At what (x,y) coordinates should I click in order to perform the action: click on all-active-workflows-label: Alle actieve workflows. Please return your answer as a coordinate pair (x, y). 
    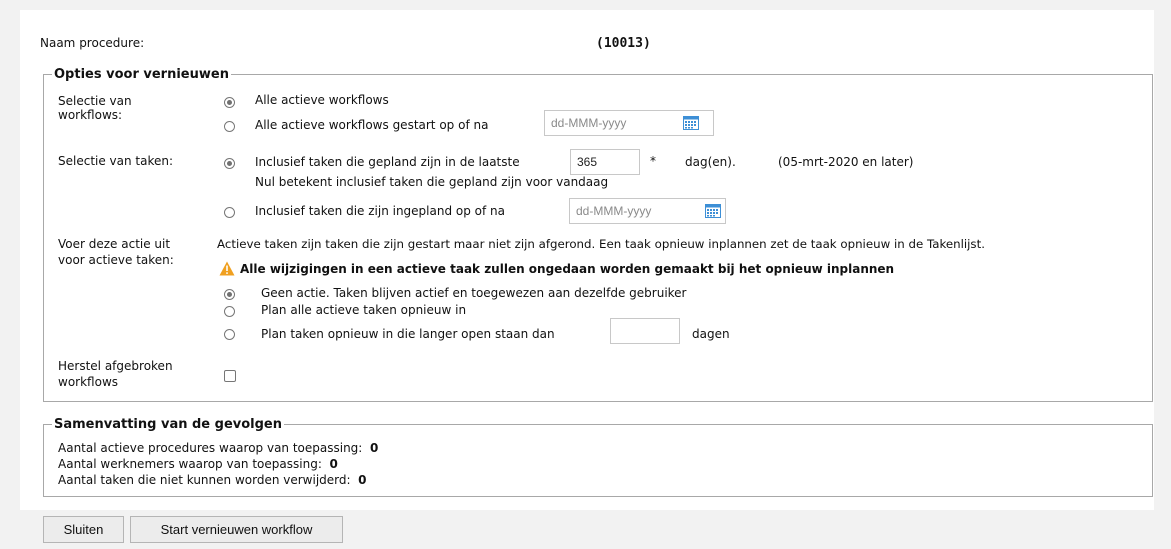
    Looking at the image, I should click on (322, 100).